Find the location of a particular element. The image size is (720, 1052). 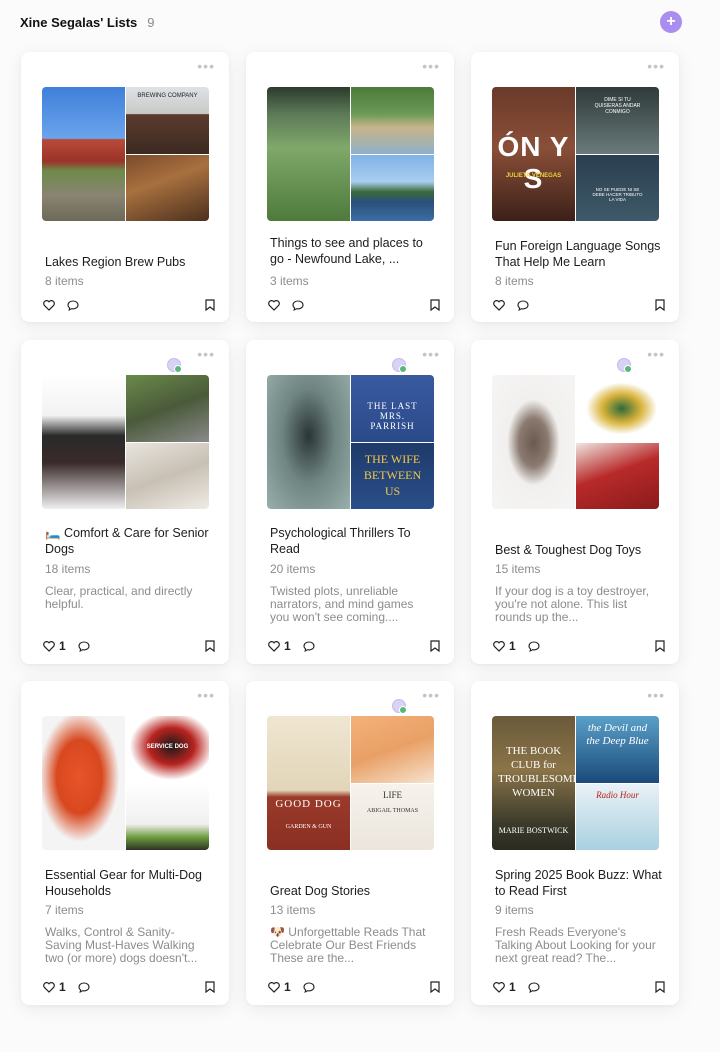

list-cover-collage is located at coordinates (125, 442).